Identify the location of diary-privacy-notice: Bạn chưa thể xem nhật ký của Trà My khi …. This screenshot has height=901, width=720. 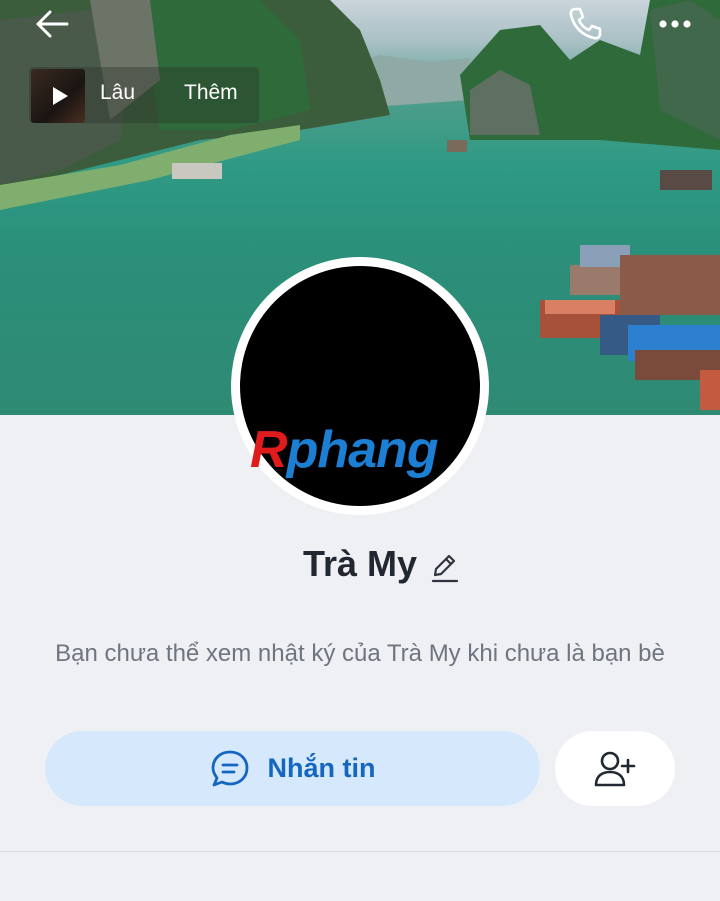
(360, 653).